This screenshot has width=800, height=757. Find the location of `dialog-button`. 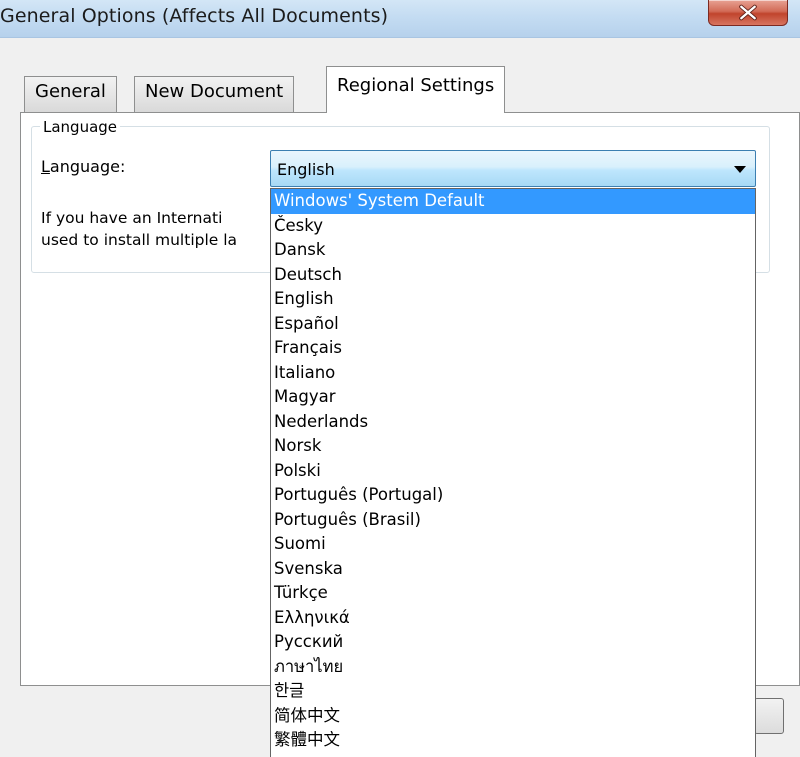

dialog-button is located at coordinates (769, 716).